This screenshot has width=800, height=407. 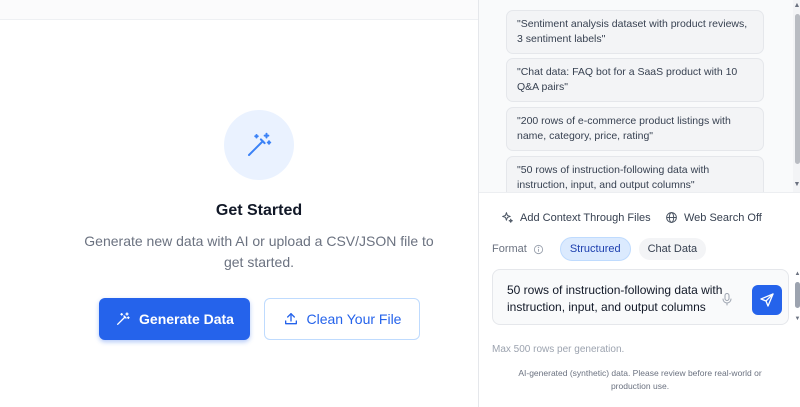 What do you see at coordinates (797, 295) in the screenshot?
I see `prompt-scroll-thumb` at bounding box center [797, 295].